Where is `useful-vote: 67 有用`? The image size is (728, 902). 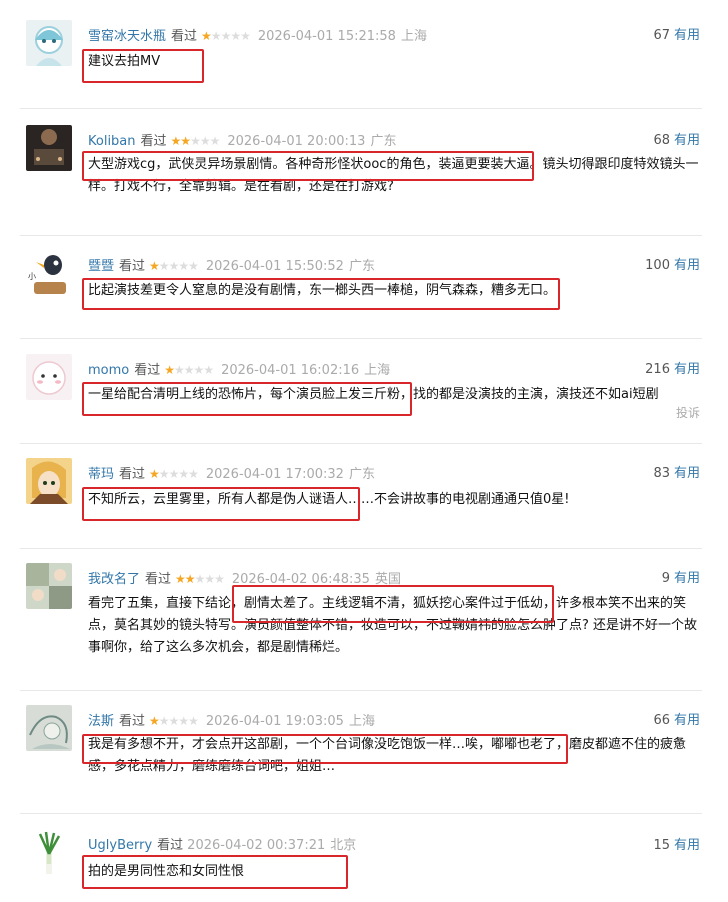 useful-vote: 67 有用 is located at coordinates (676, 36).